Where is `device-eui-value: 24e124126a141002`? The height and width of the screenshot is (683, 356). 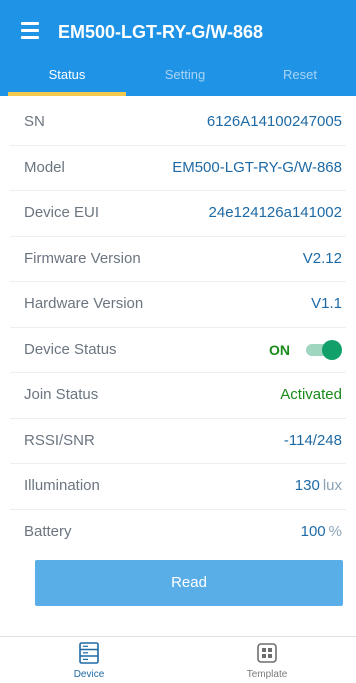 device-eui-value: 24e124126a141002 is located at coordinates (275, 212).